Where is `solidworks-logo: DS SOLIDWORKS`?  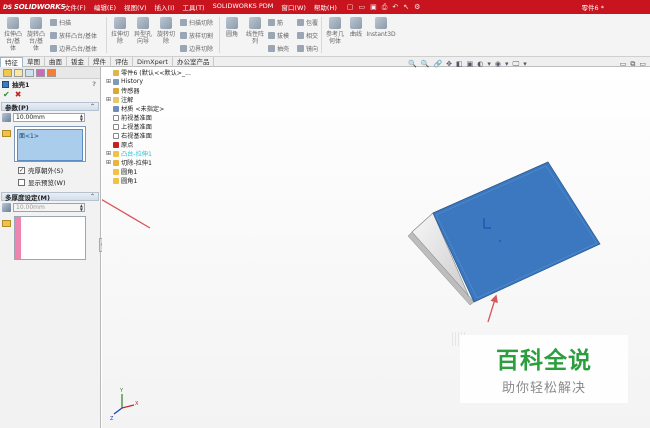
solidworks-logo: DS SOLIDWORKS is located at coordinates (33, 7).